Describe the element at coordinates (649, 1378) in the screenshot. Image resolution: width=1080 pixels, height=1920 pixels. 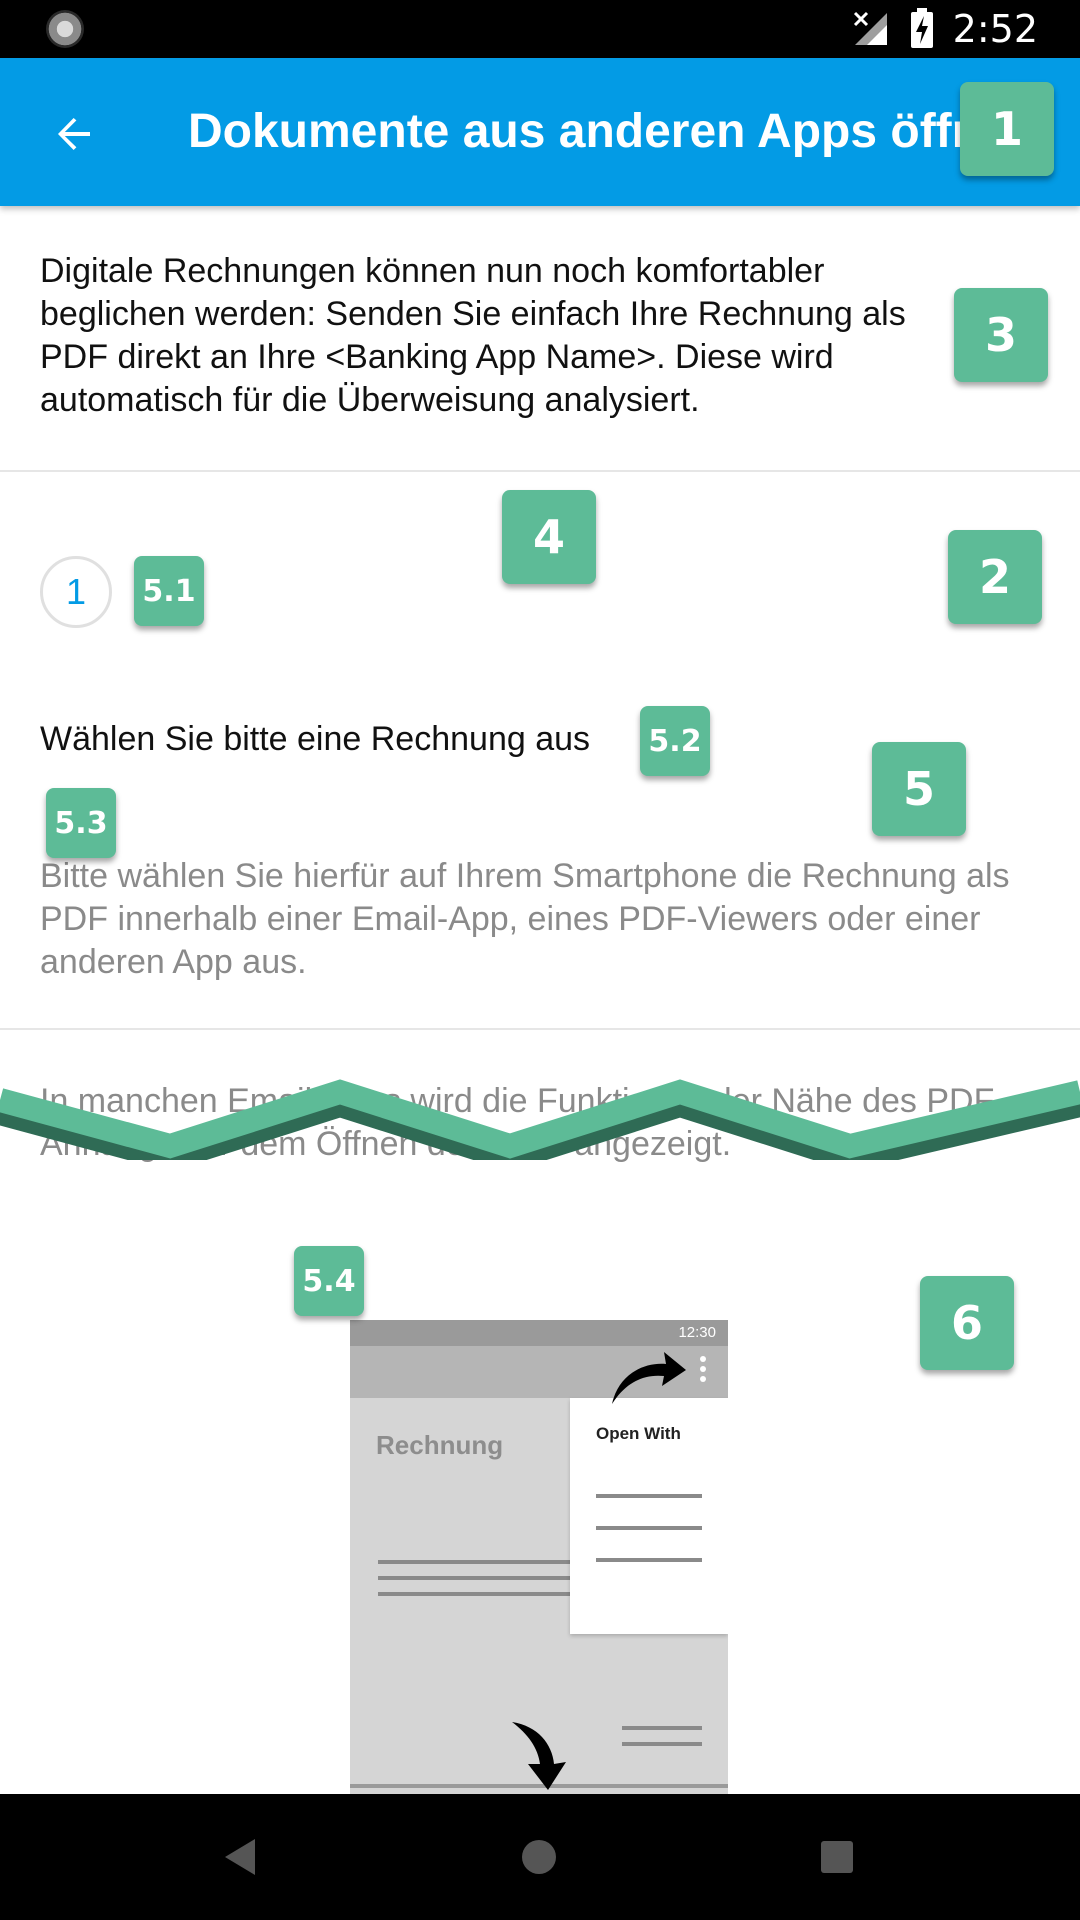
I see `curved-arrow-right-icon` at that location.